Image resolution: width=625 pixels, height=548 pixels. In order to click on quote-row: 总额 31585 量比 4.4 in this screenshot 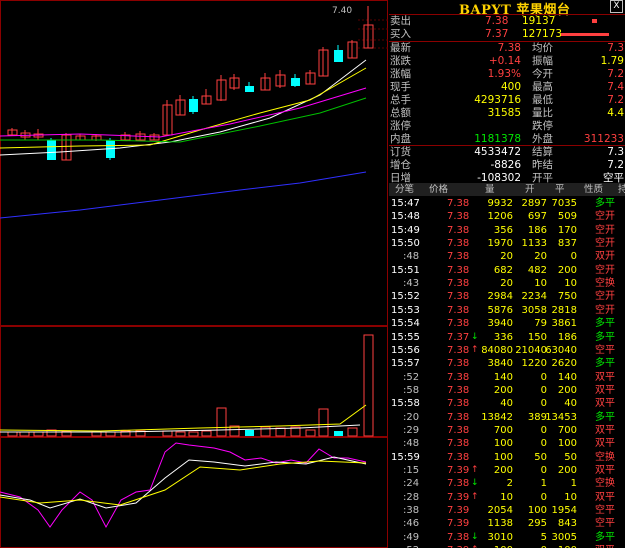, I will do `click(507, 113)`.